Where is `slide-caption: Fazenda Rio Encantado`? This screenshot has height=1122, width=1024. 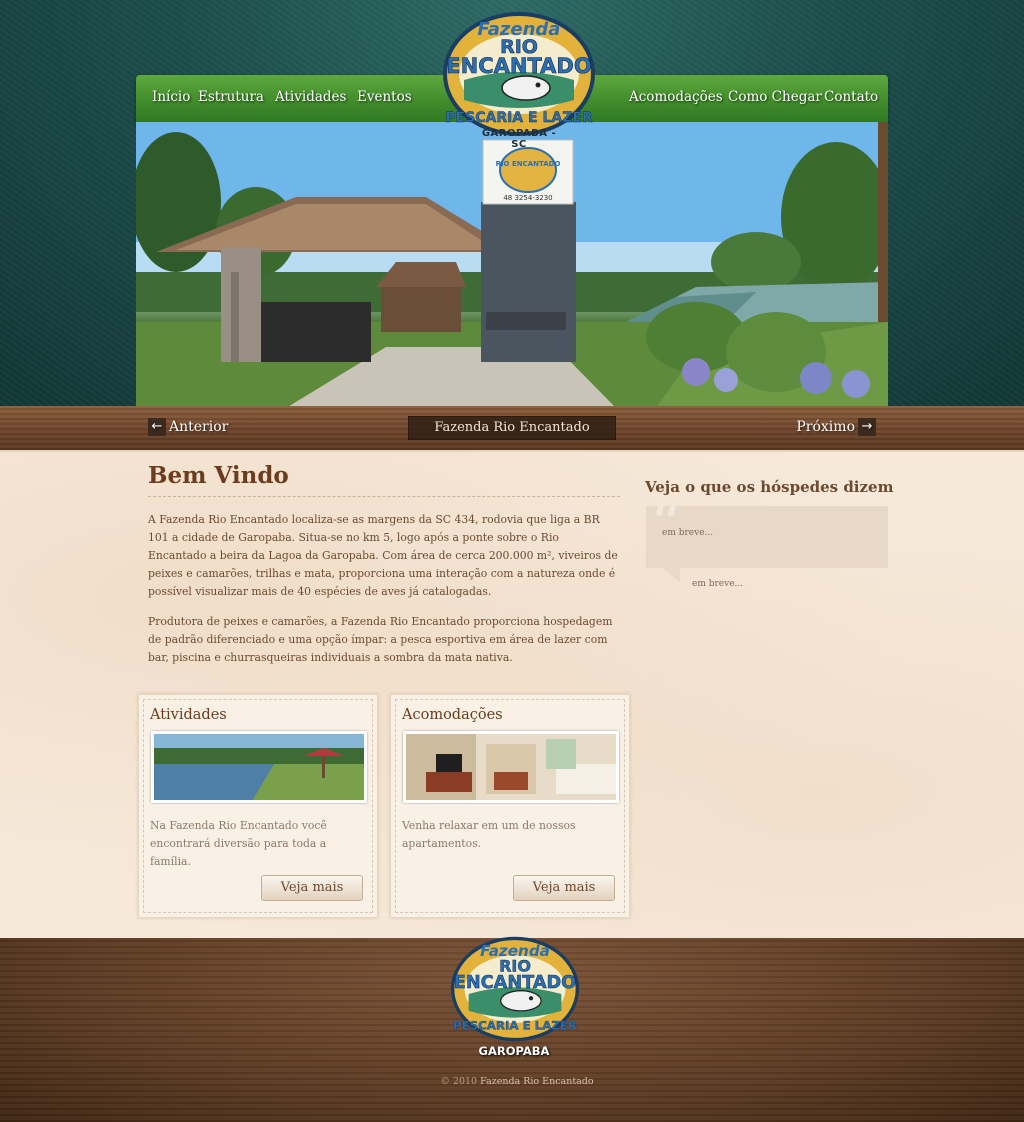 slide-caption: Fazenda Rio Encantado is located at coordinates (512, 428).